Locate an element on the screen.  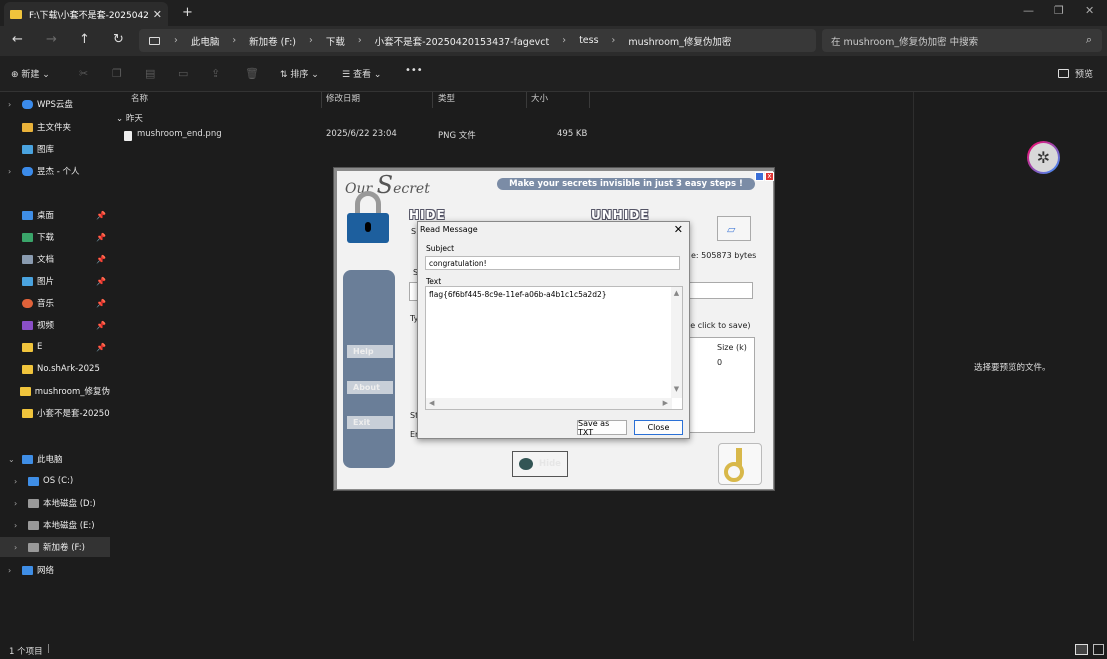
view-button: ☰ 查看 ⌄ is located at coordinates (361, 73).